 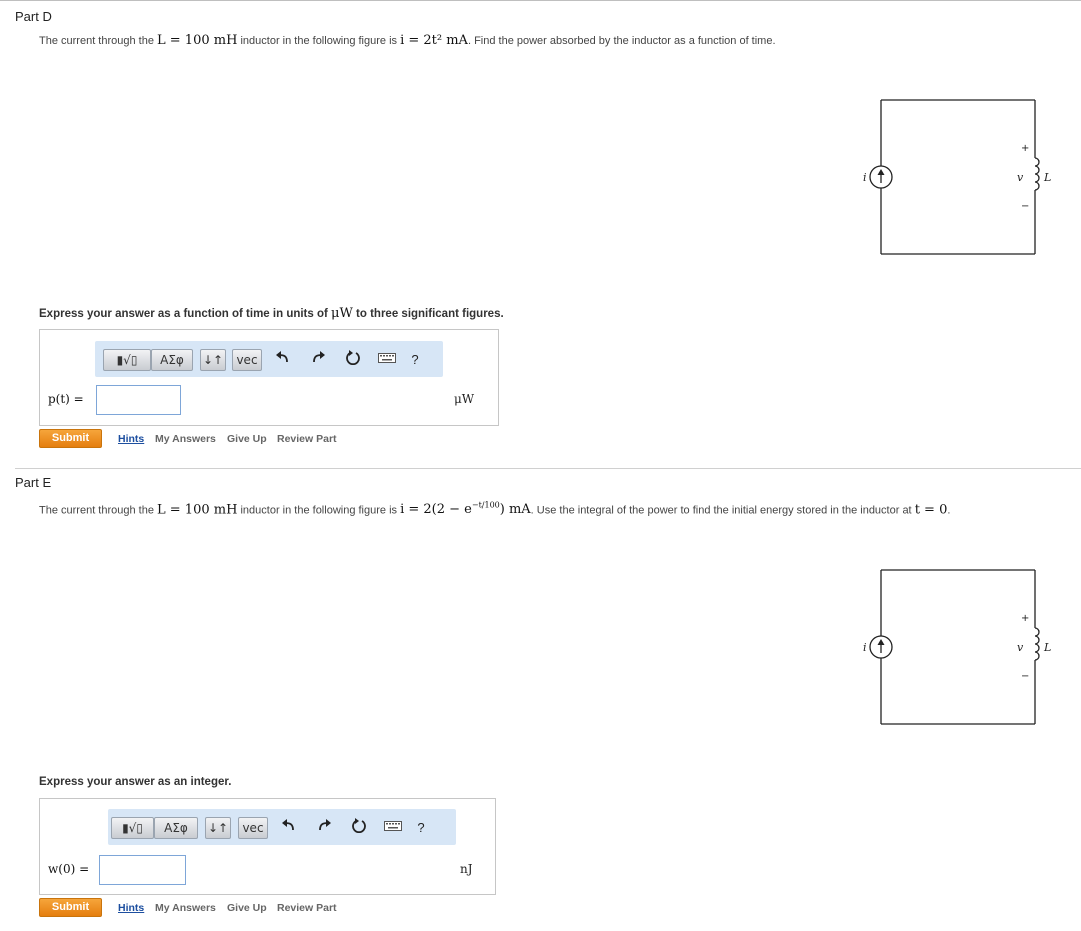 I want to click on unit-label-d: μW, so click(x=464, y=399).